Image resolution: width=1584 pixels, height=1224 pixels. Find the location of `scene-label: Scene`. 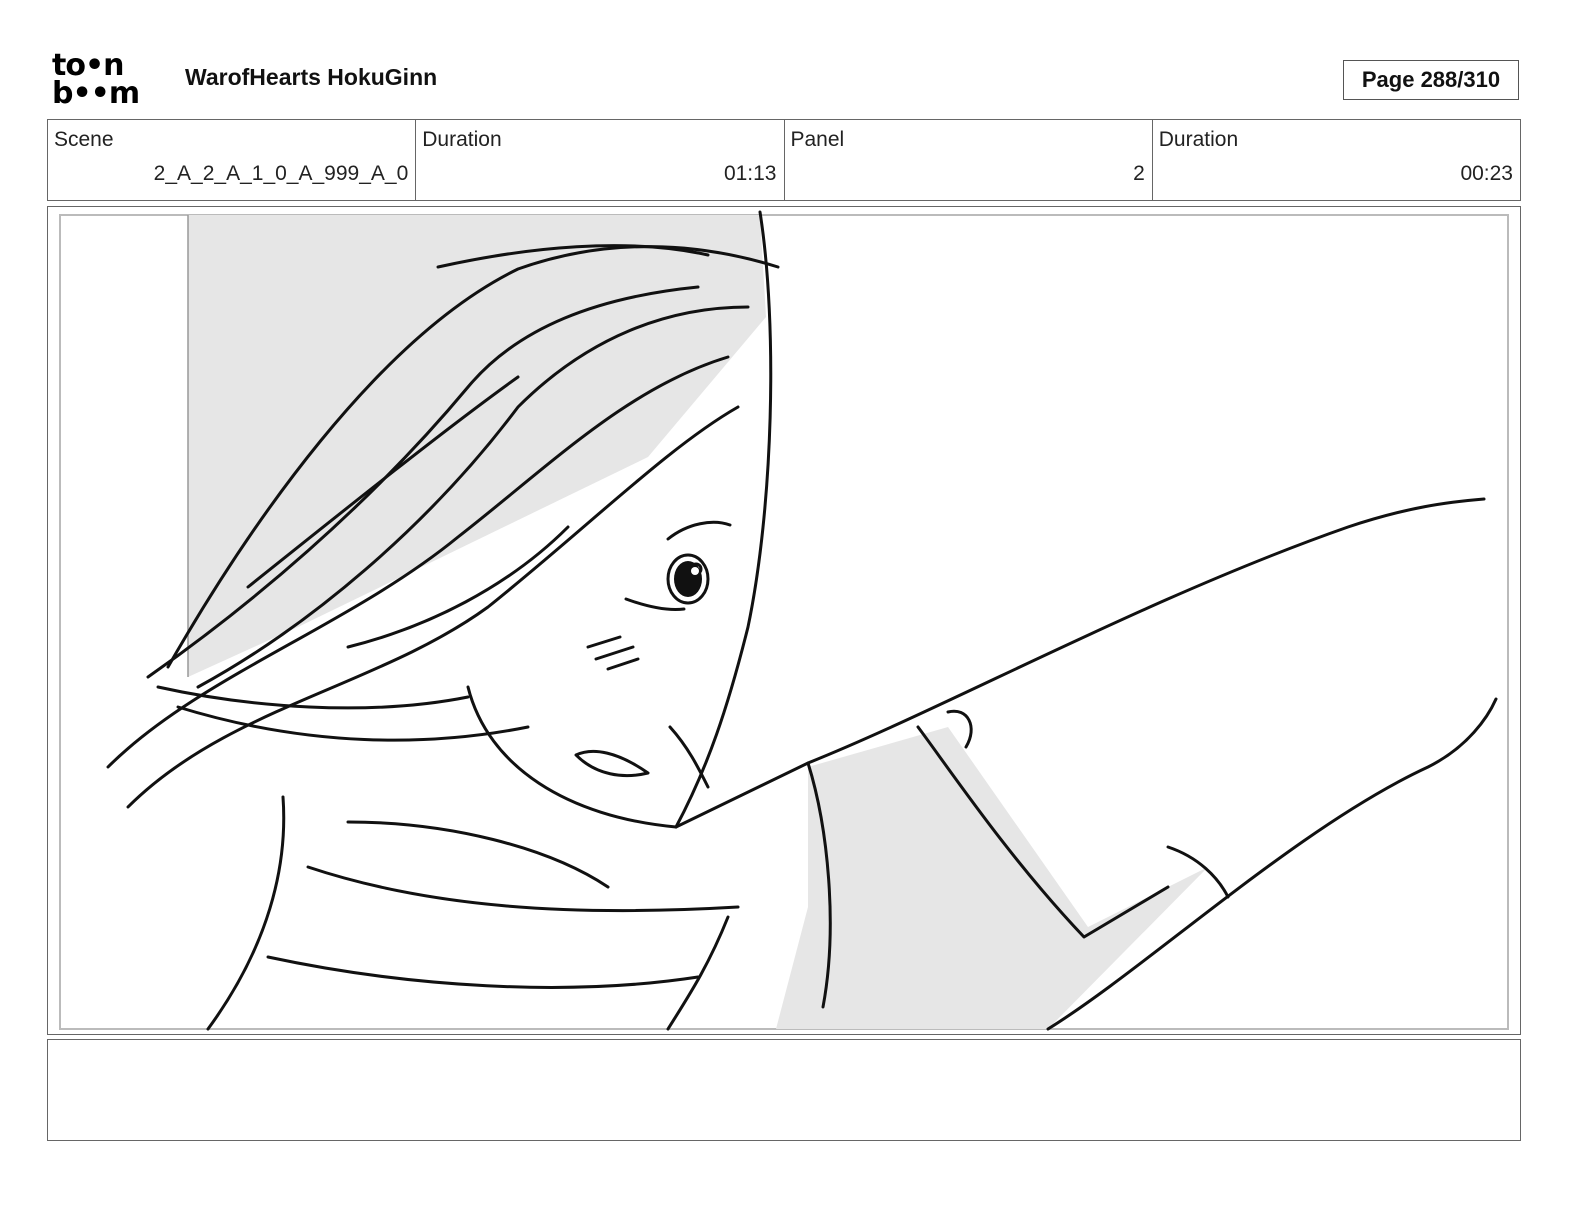

scene-label: Scene is located at coordinates (84, 139).